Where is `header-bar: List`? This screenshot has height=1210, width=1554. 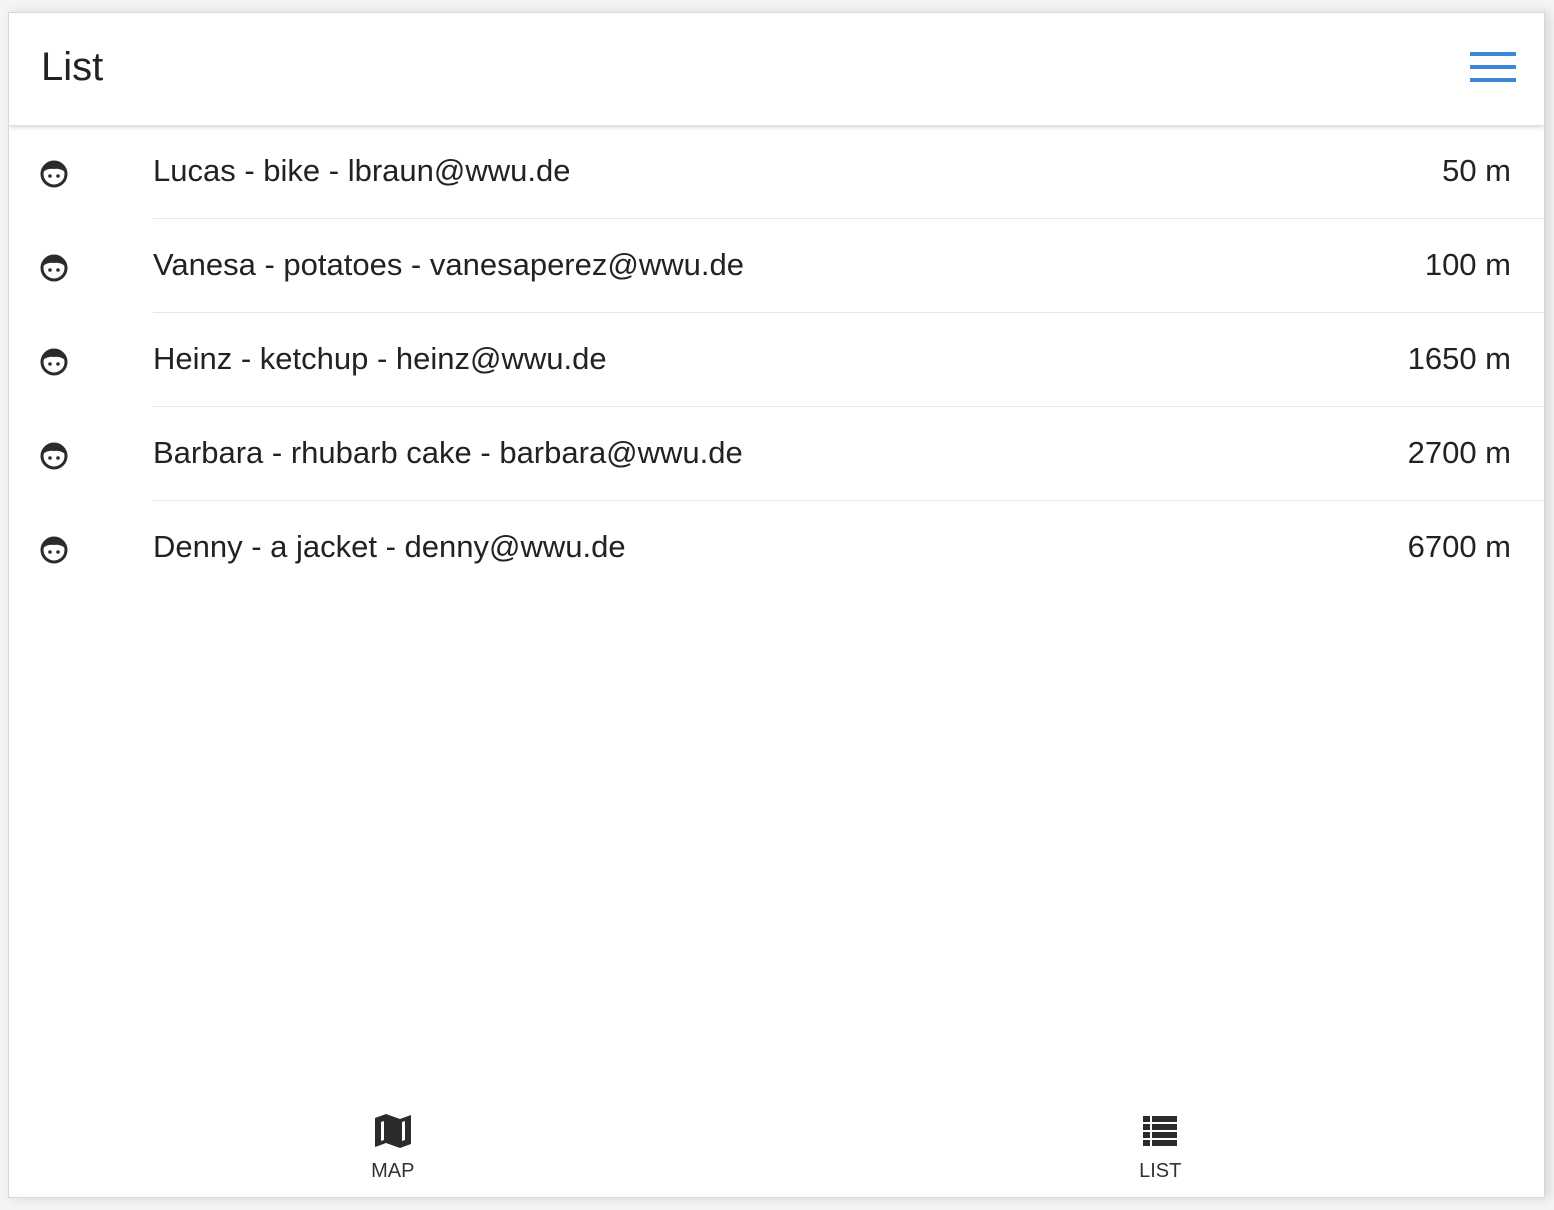 header-bar: List is located at coordinates (776, 69).